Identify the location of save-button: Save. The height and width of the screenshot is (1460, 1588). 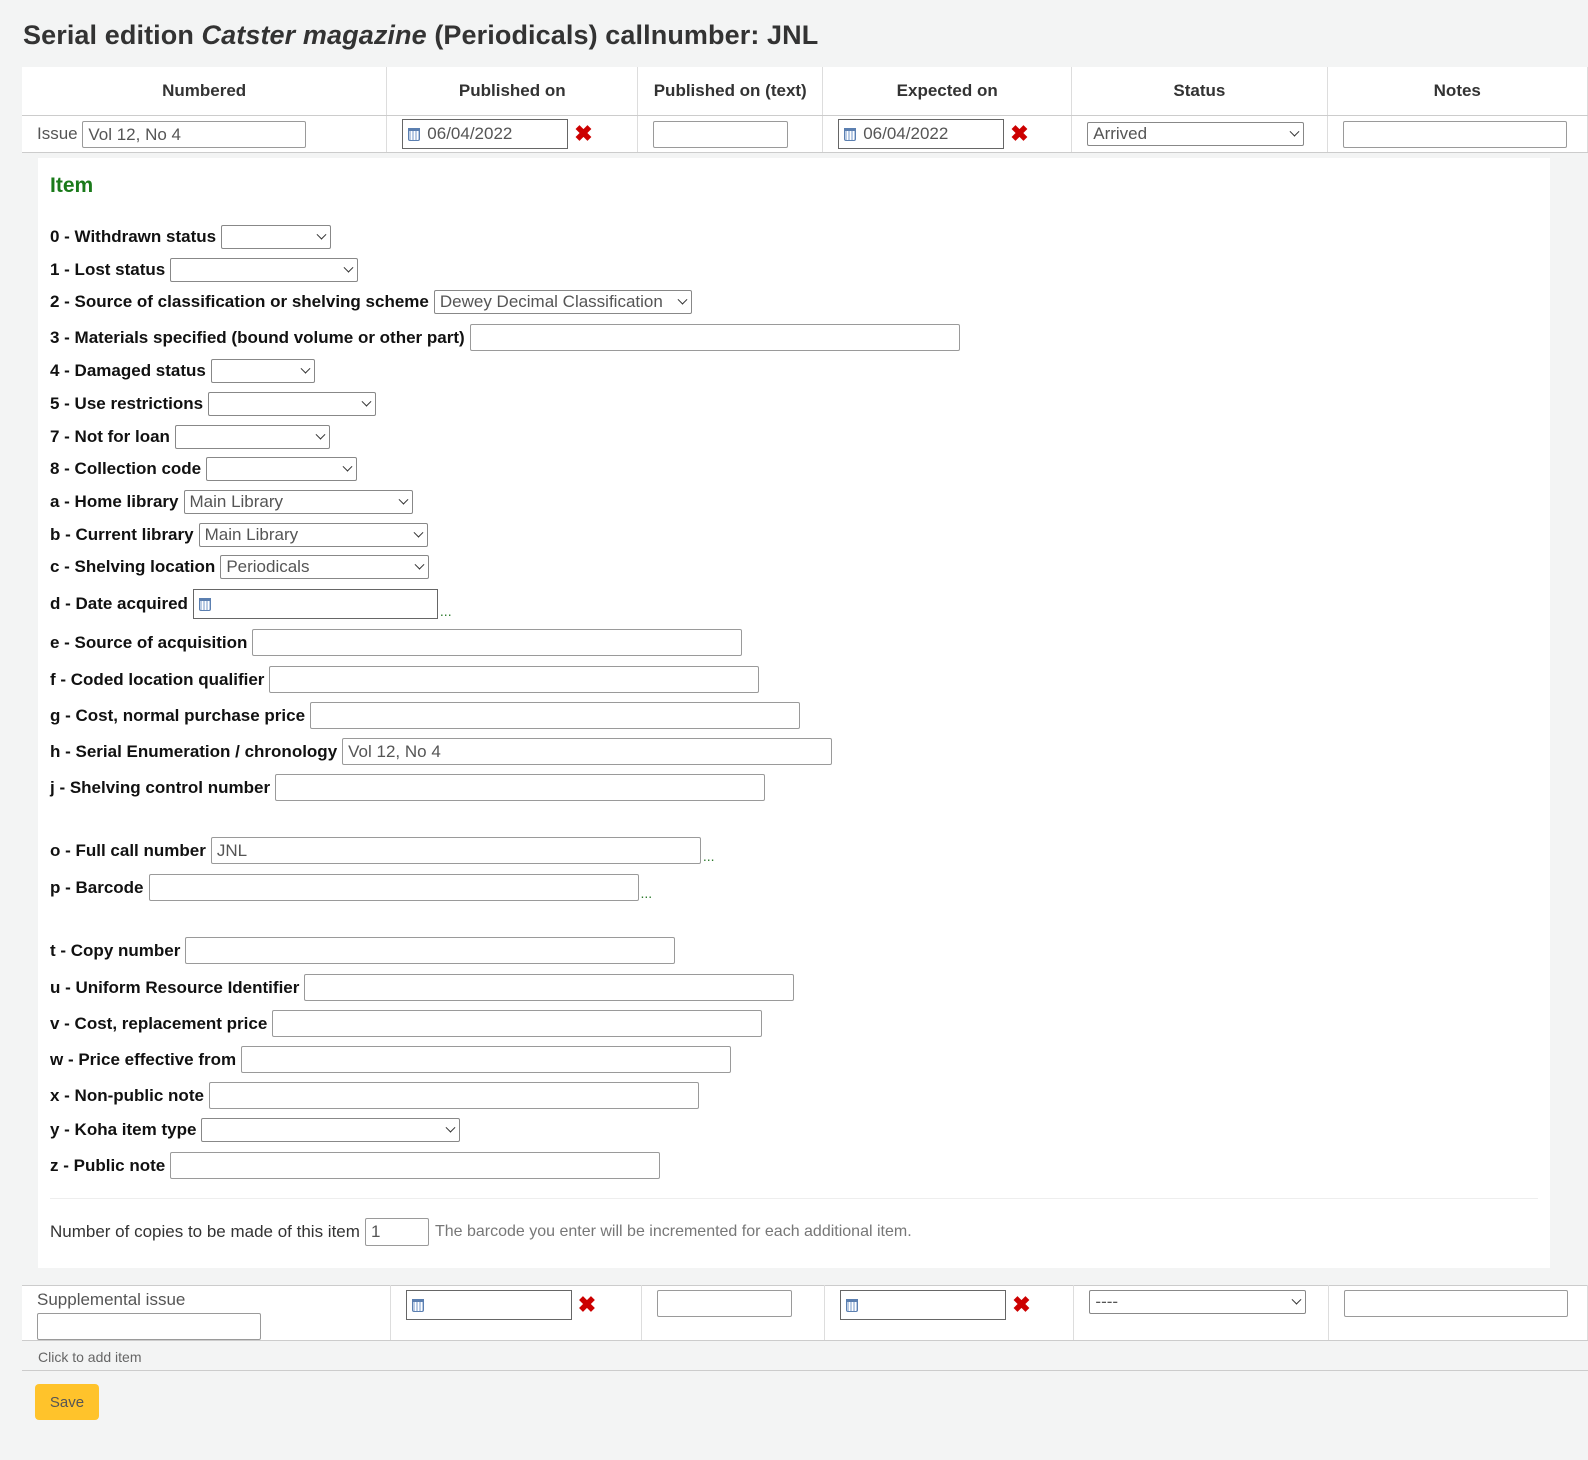
(67, 1402).